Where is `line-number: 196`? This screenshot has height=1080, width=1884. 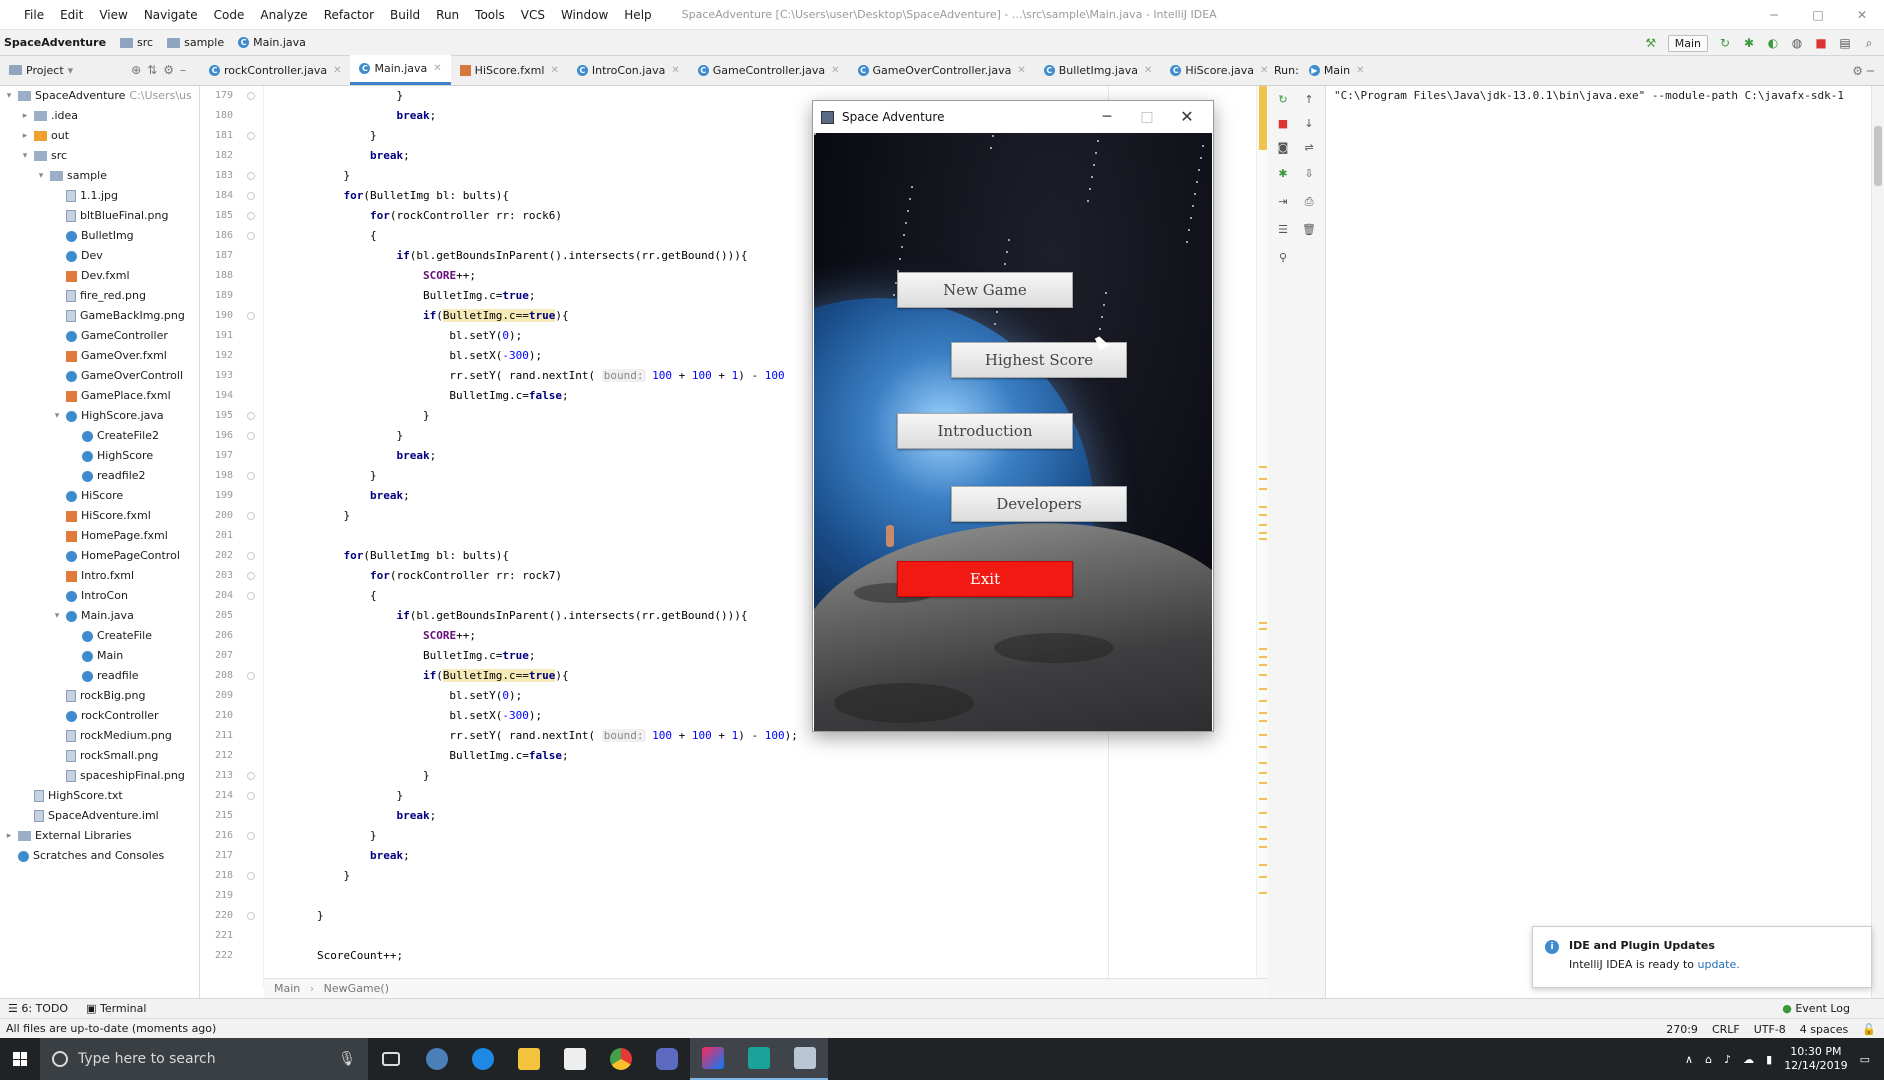 line-number: 196 is located at coordinates (231, 436).